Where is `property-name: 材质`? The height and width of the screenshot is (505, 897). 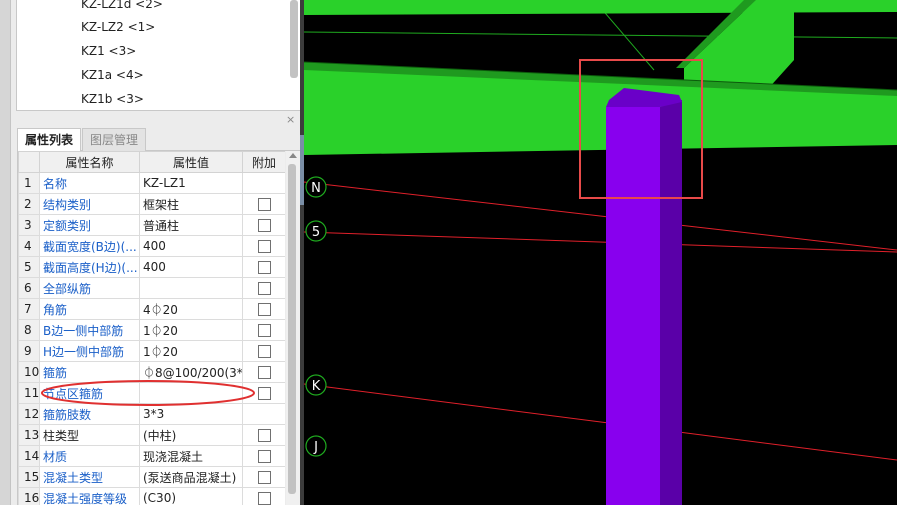 property-name: 材质 is located at coordinates (89, 456).